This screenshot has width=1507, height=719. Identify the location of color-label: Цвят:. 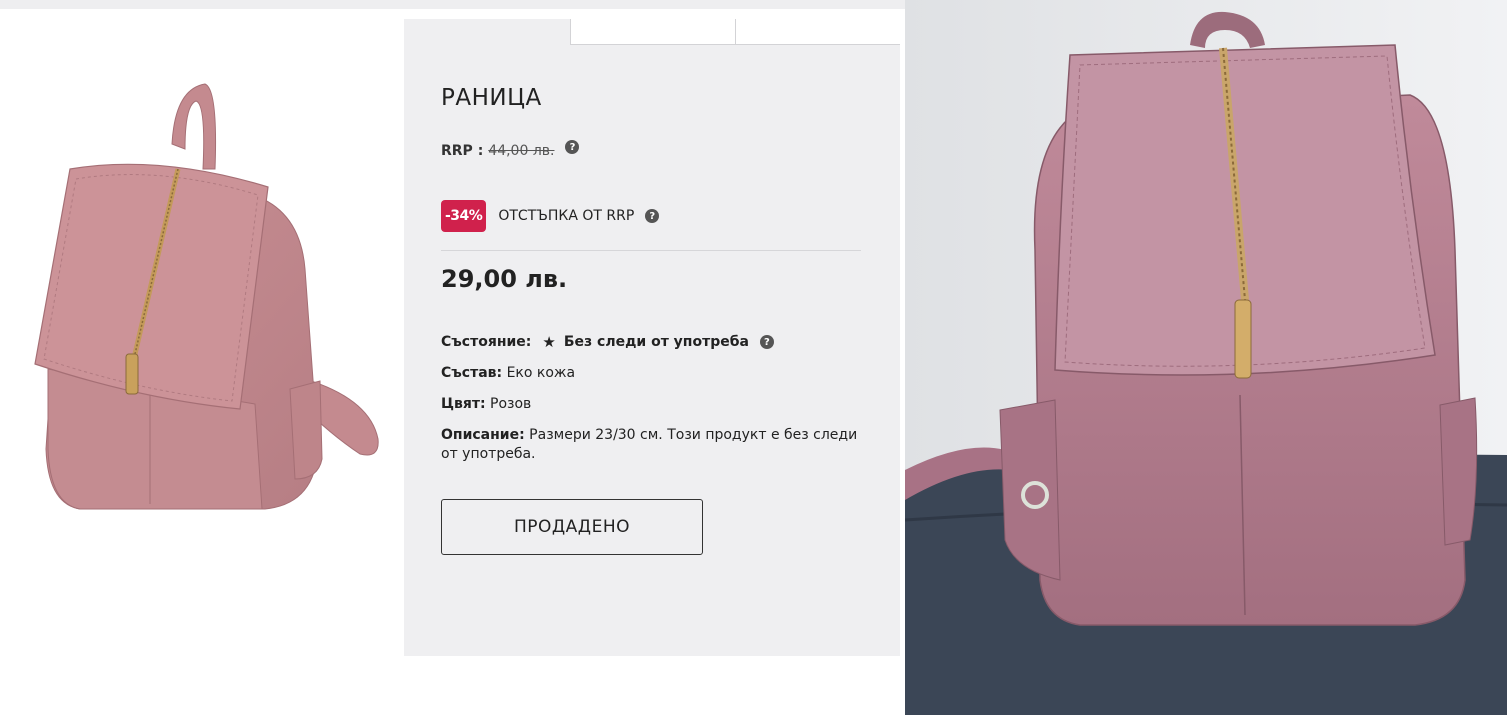
(463, 404).